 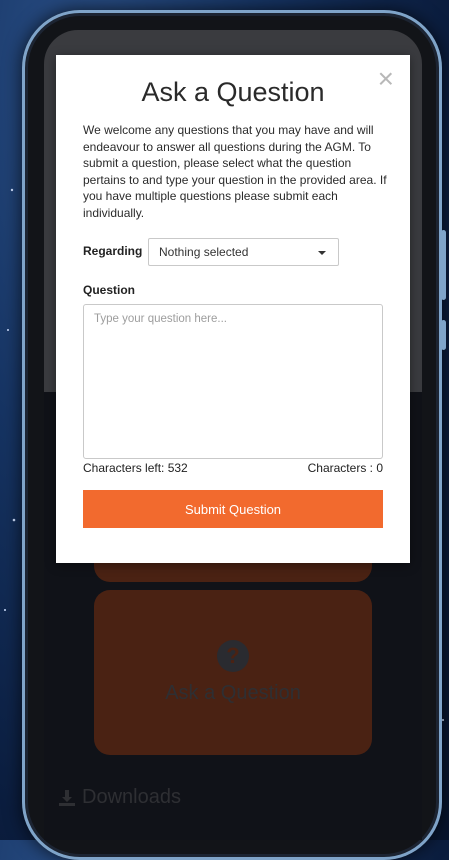 What do you see at coordinates (131, 797) in the screenshot?
I see `downloads-label: Downloads` at bounding box center [131, 797].